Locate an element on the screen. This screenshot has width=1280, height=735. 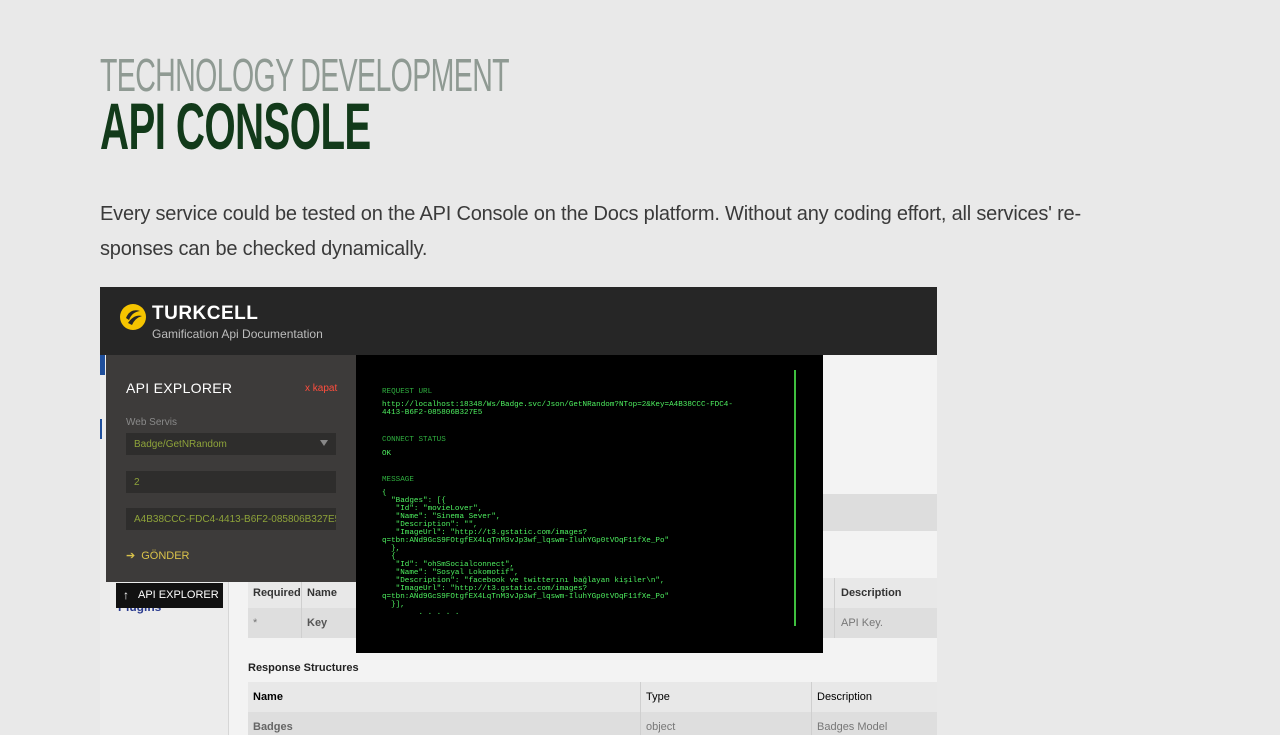
col-required: Required is located at coordinates (277, 593).